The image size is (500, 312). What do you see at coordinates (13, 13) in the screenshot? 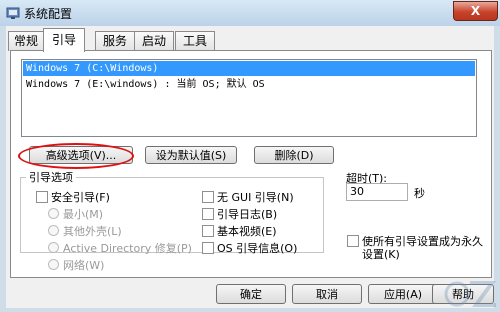
I see `system-config-icon` at bounding box center [13, 13].